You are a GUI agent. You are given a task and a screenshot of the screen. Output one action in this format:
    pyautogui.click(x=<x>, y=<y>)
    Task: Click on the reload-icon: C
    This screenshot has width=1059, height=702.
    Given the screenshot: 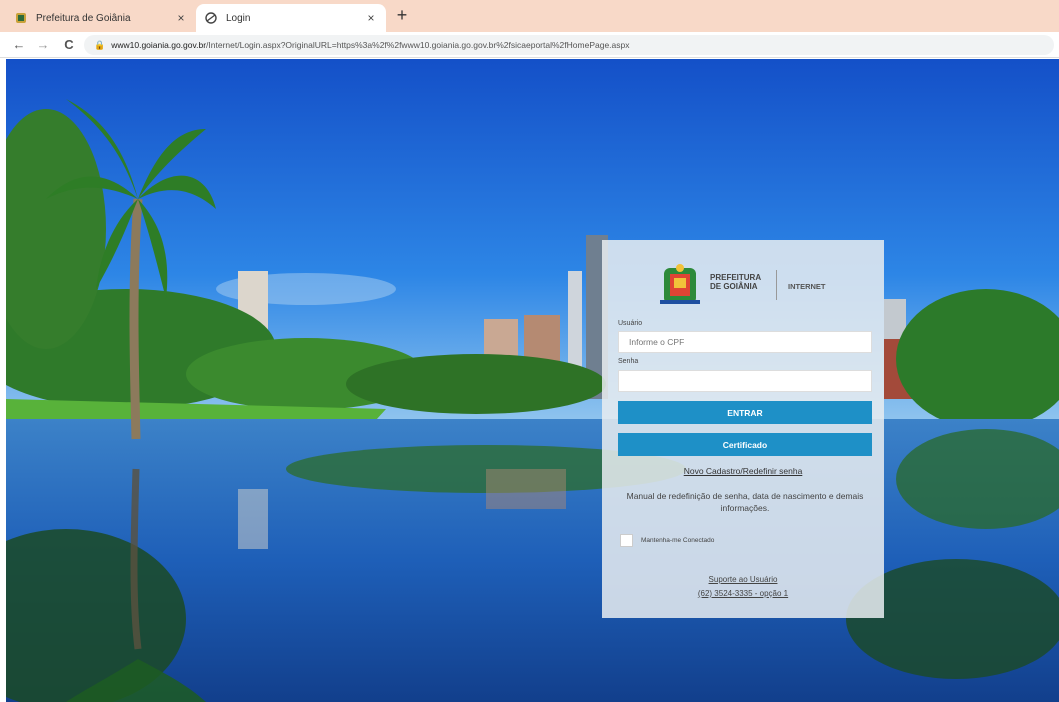 What is the action you would take?
    pyautogui.click(x=69, y=45)
    